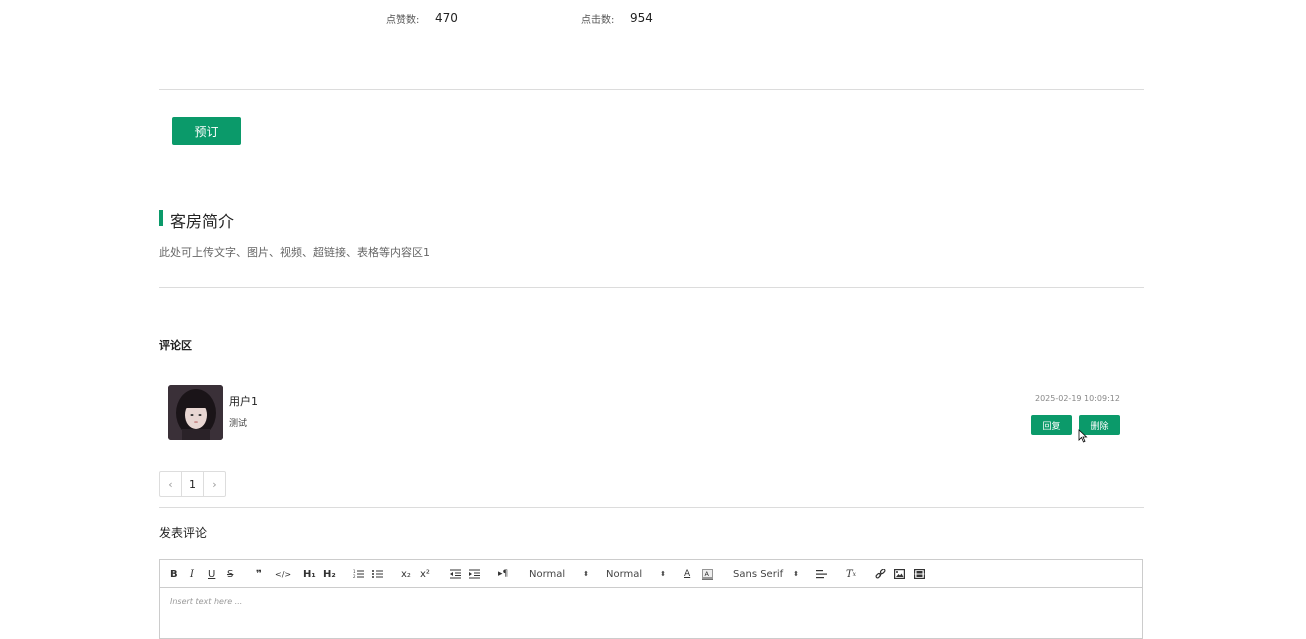  Describe the element at coordinates (503, 574) in the screenshot. I see `text-direction-icon: ▸¶` at that location.